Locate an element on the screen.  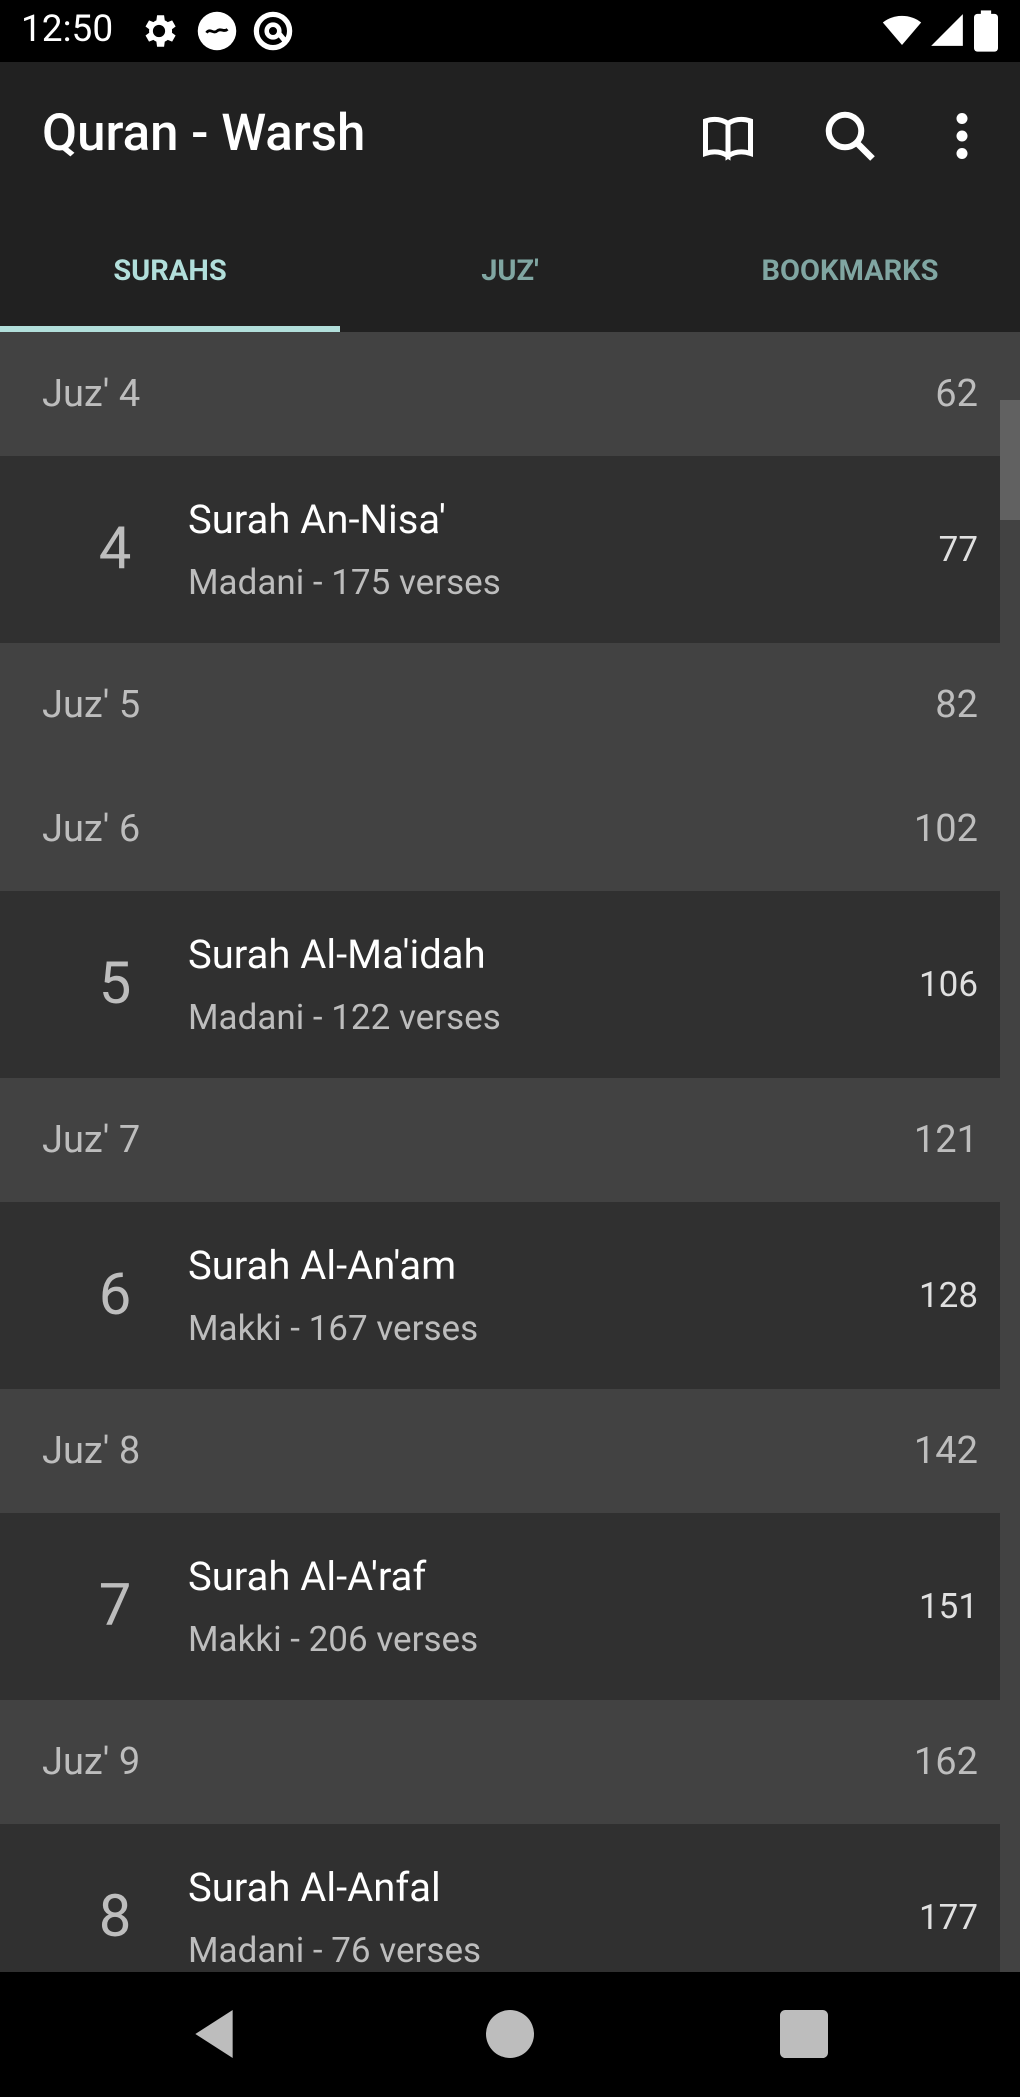
status-bar: 12:50 is located at coordinates (510, 31).